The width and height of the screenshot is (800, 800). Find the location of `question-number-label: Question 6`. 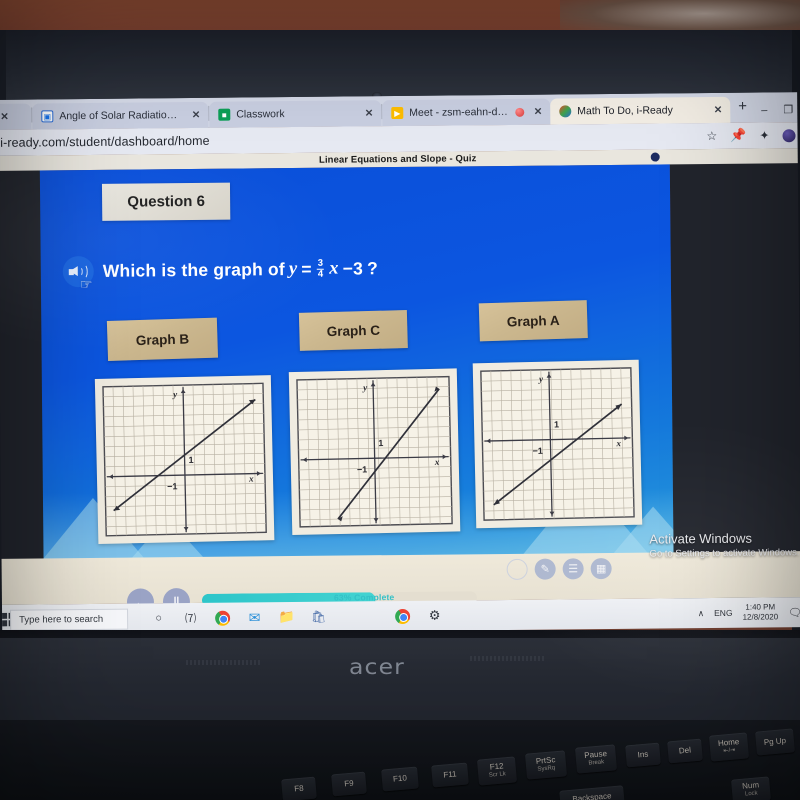

question-number-label: Question 6 is located at coordinates (166, 201).